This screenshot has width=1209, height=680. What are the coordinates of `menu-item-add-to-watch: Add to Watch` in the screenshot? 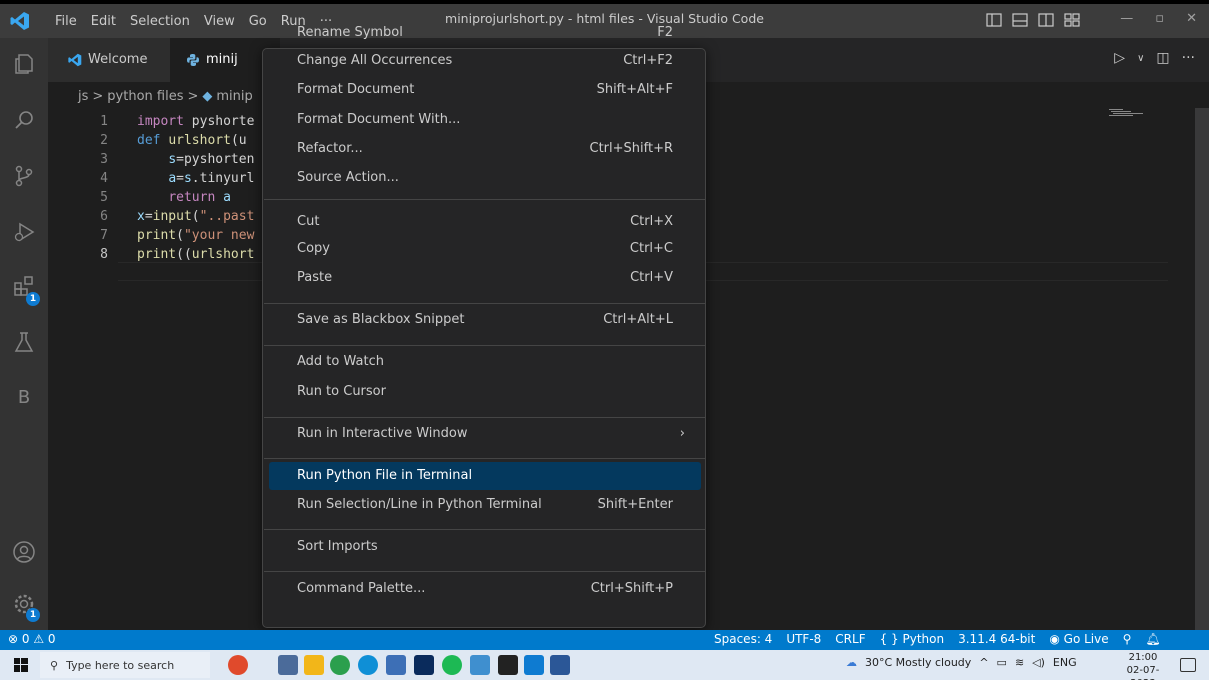 It's located at (485, 362).